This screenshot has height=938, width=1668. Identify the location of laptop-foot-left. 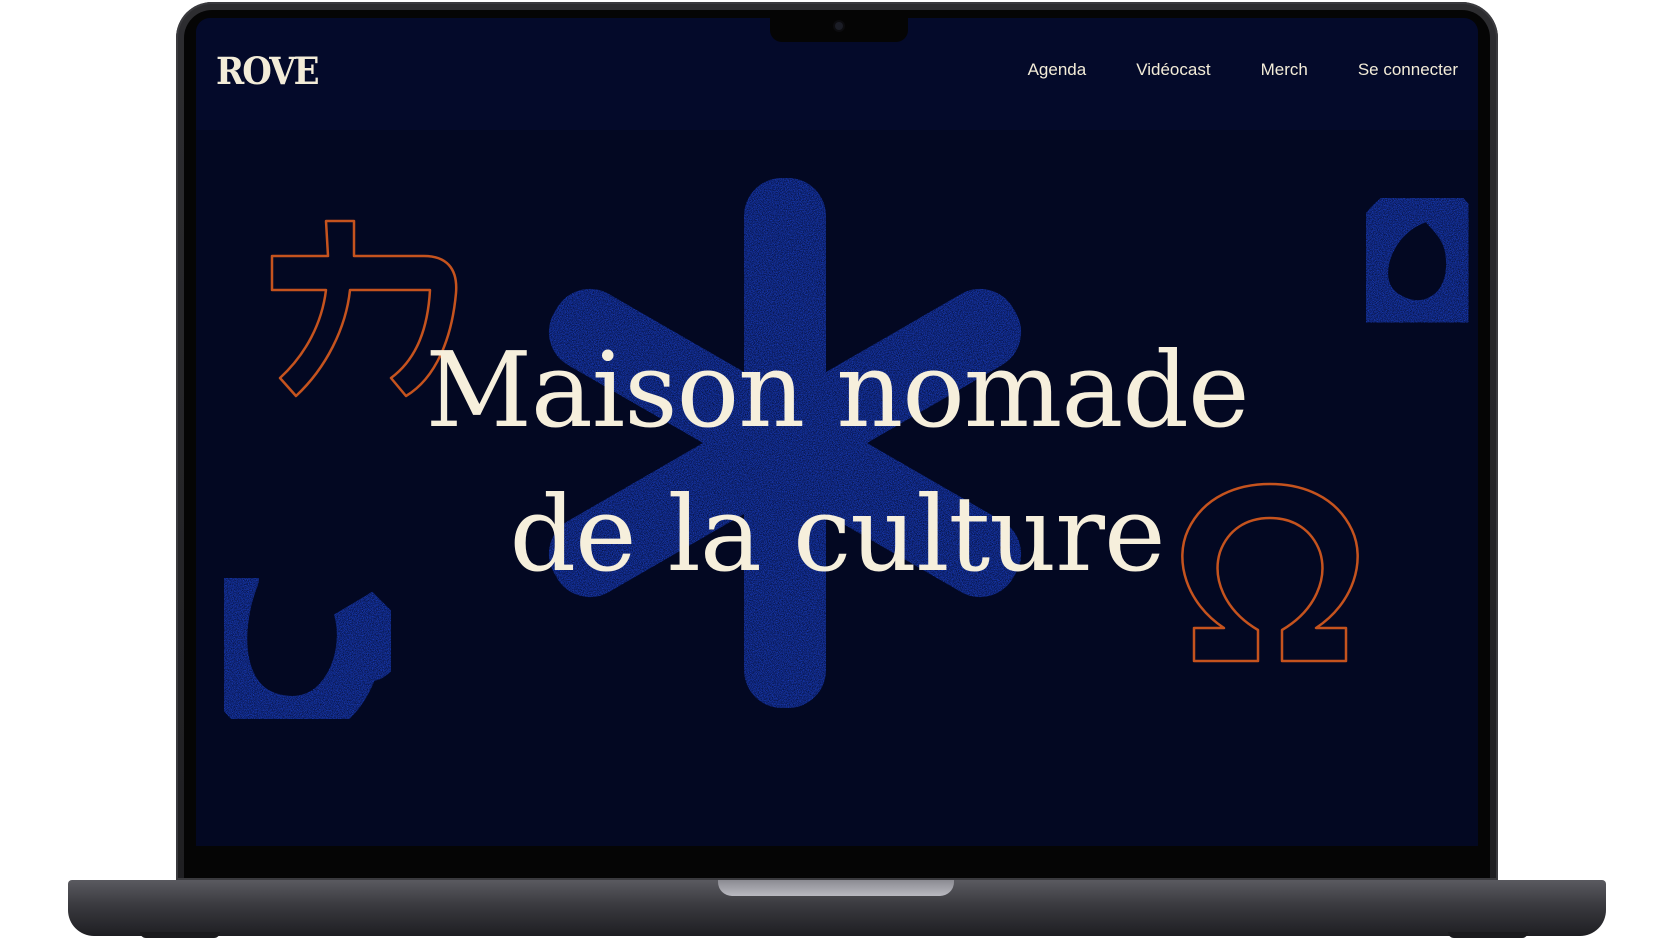
(180, 935).